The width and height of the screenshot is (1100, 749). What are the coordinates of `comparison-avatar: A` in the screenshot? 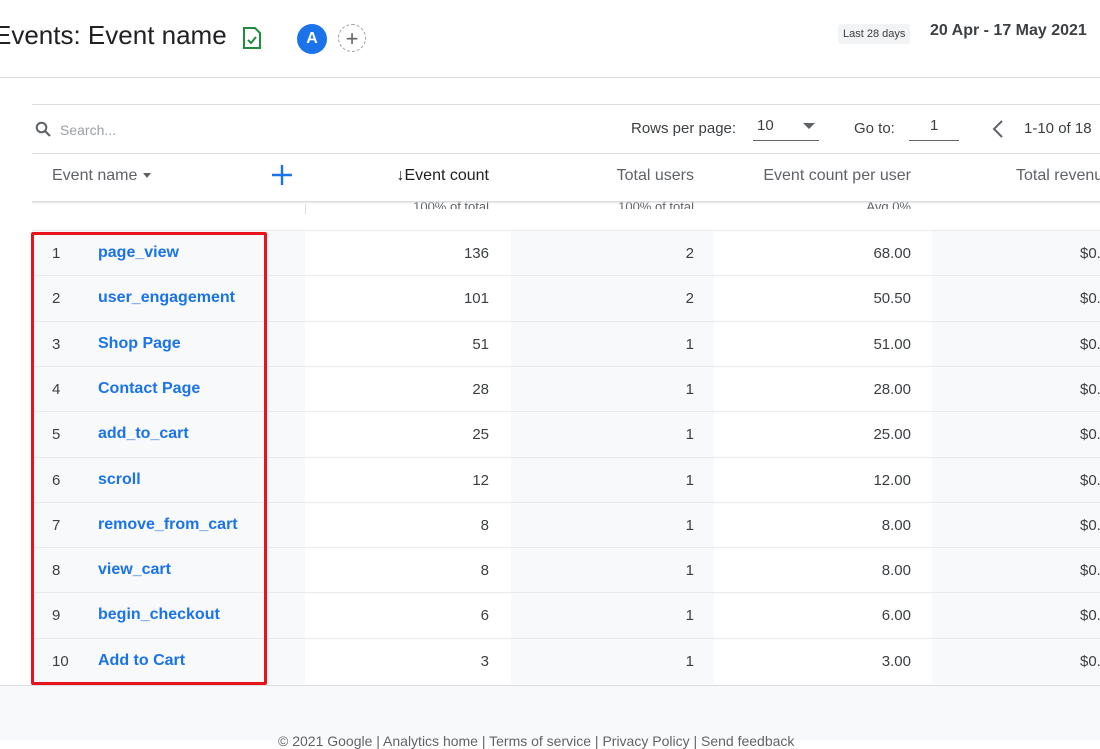 It's located at (312, 39).